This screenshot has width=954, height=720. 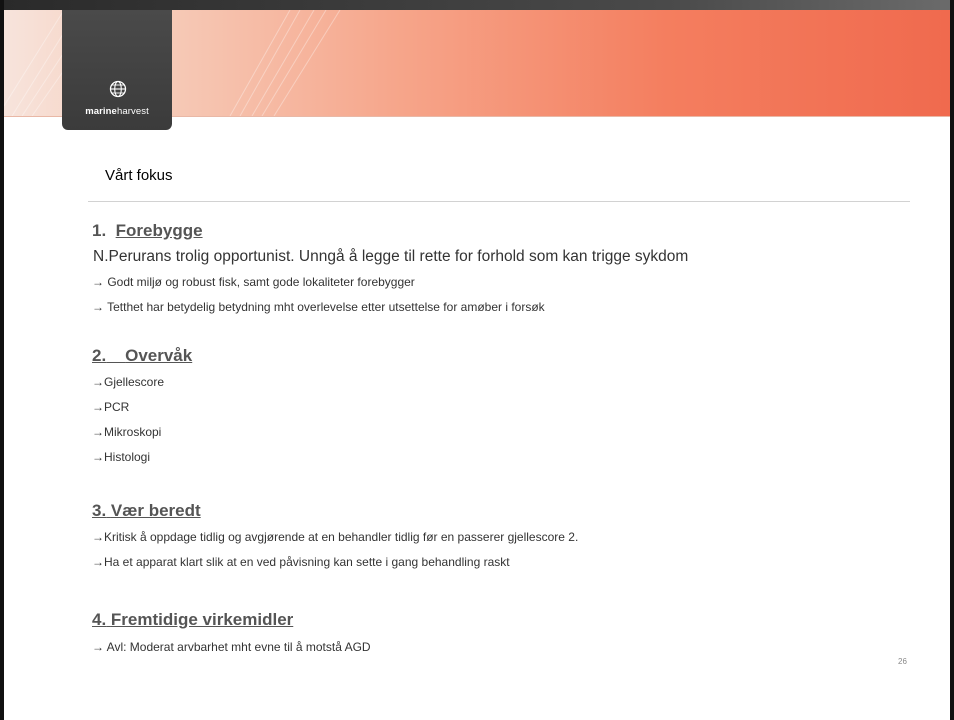 What do you see at coordinates (111, 407) in the screenshot?
I see `section-2-bullet-2: →PCR` at bounding box center [111, 407].